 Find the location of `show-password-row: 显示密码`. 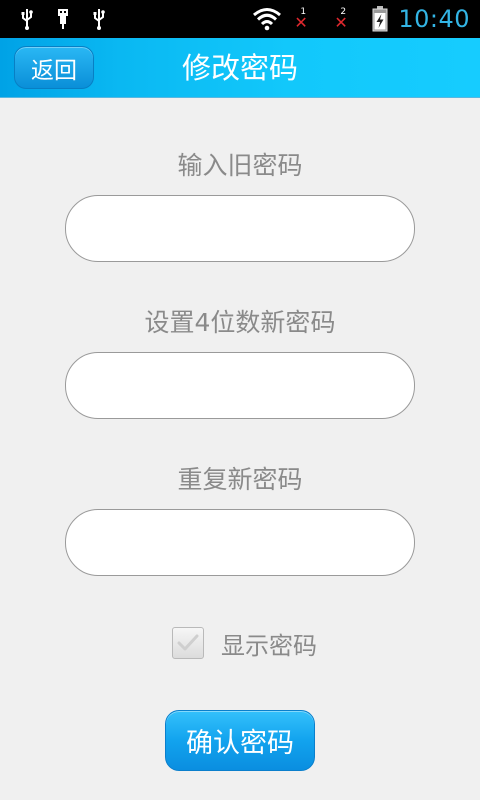

show-password-row: 显示密码 is located at coordinates (244, 643).